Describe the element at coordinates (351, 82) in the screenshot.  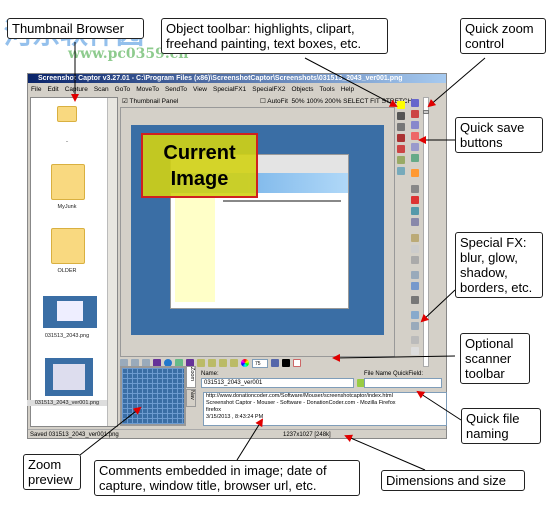
I see `arrow-object-toolbar` at that location.